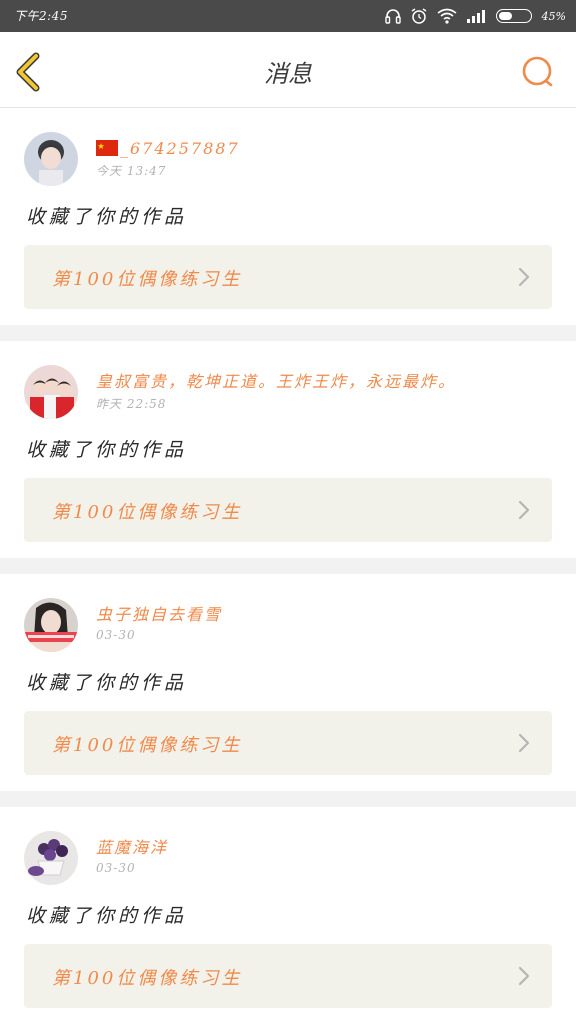 The height and width of the screenshot is (1024, 576). I want to click on battery-percent: 45%, so click(553, 16).